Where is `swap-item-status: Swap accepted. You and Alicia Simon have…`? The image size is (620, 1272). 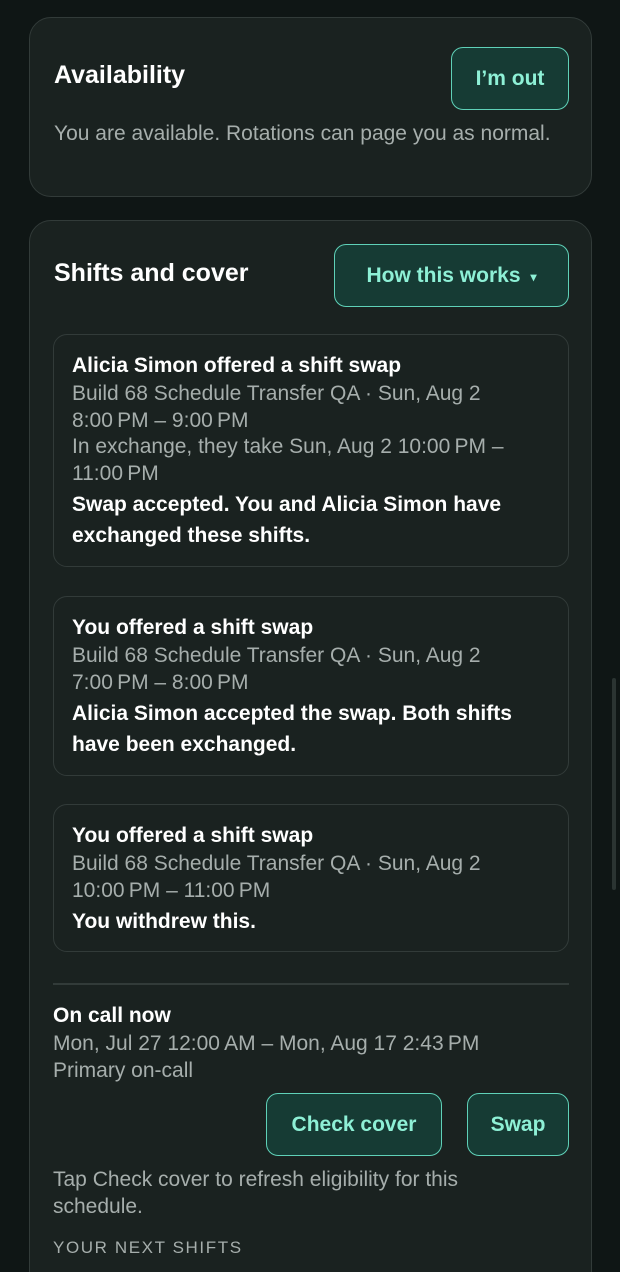
swap-item-status: Swap accepted. You and Alicia Simon have… is located at coordinates (287, 520).